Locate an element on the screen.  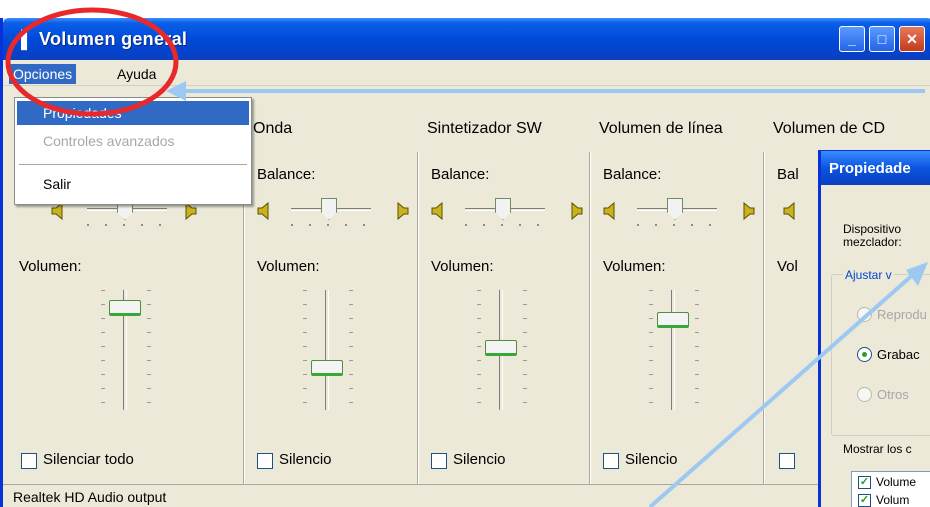
menu-item-salir: Salir is located at coordinates (133, 184).